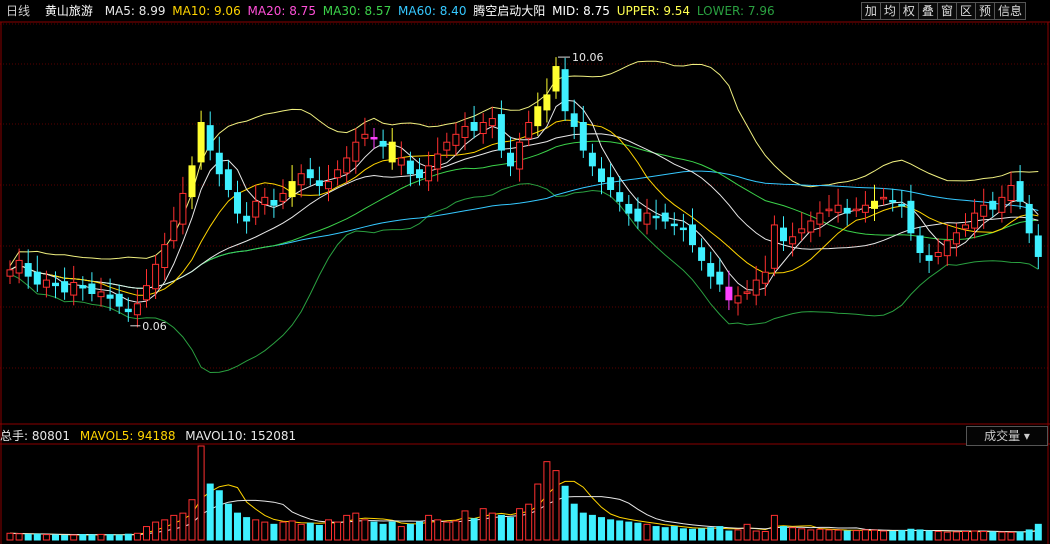 This screenshot has width=1050, height=544. Describe the element at coordinates (1009, 11) in the screenshot. I see `info-button: 信息` at that location.